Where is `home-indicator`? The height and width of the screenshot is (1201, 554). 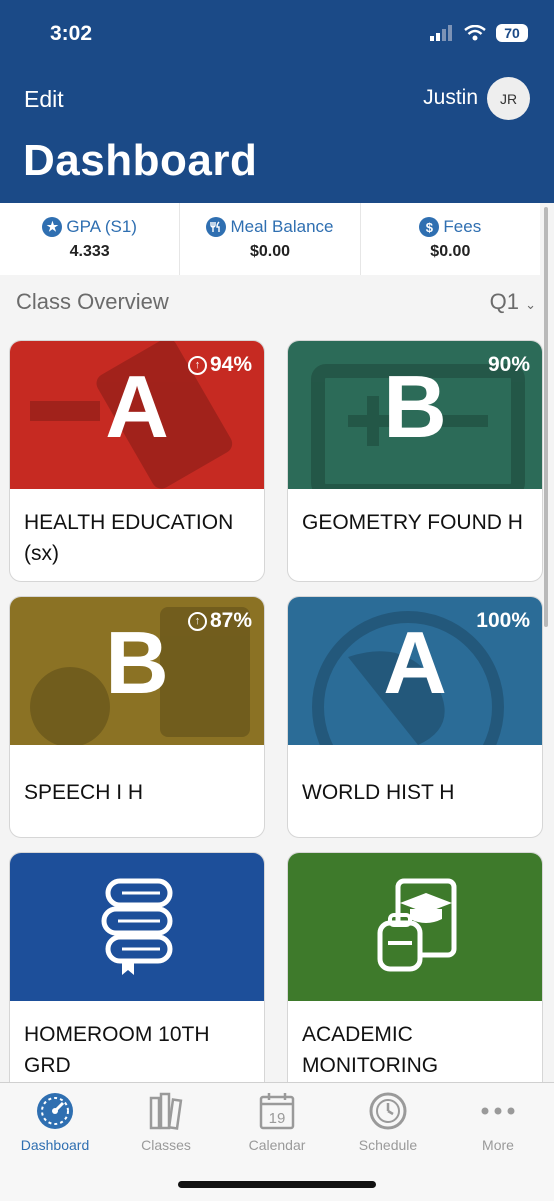 home-indicator is located at coordinates (277, 1184).